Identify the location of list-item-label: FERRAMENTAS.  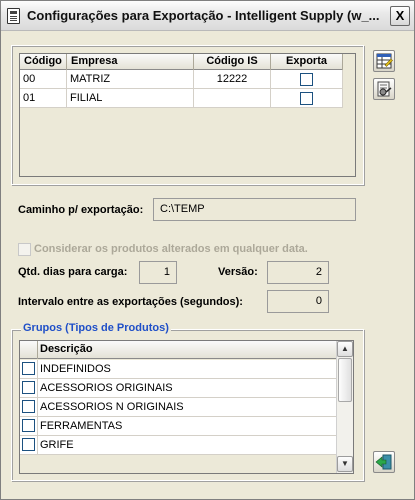
(81, 426).